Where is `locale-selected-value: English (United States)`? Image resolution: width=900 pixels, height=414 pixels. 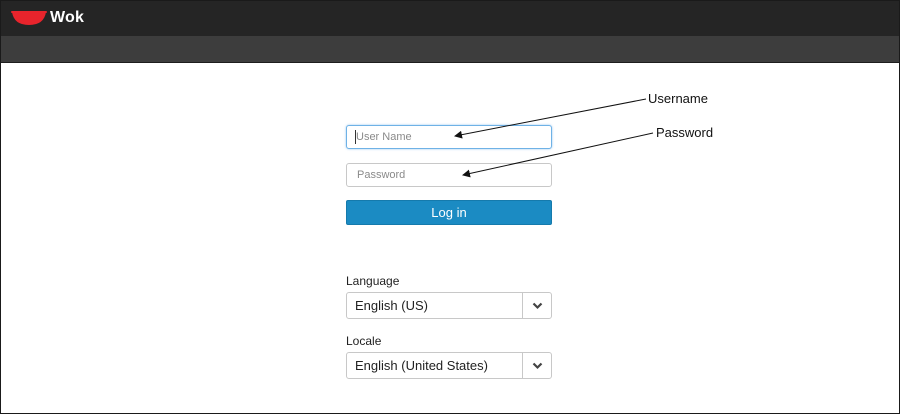
locale-selected-value: English (United States) is located at coordinates (421, 365).